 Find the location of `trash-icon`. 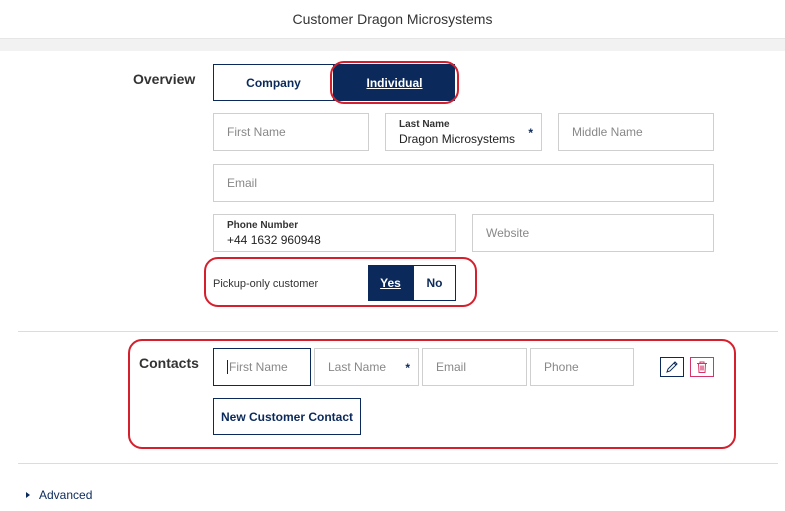

trash-icon is located at coordinates (702, 367).